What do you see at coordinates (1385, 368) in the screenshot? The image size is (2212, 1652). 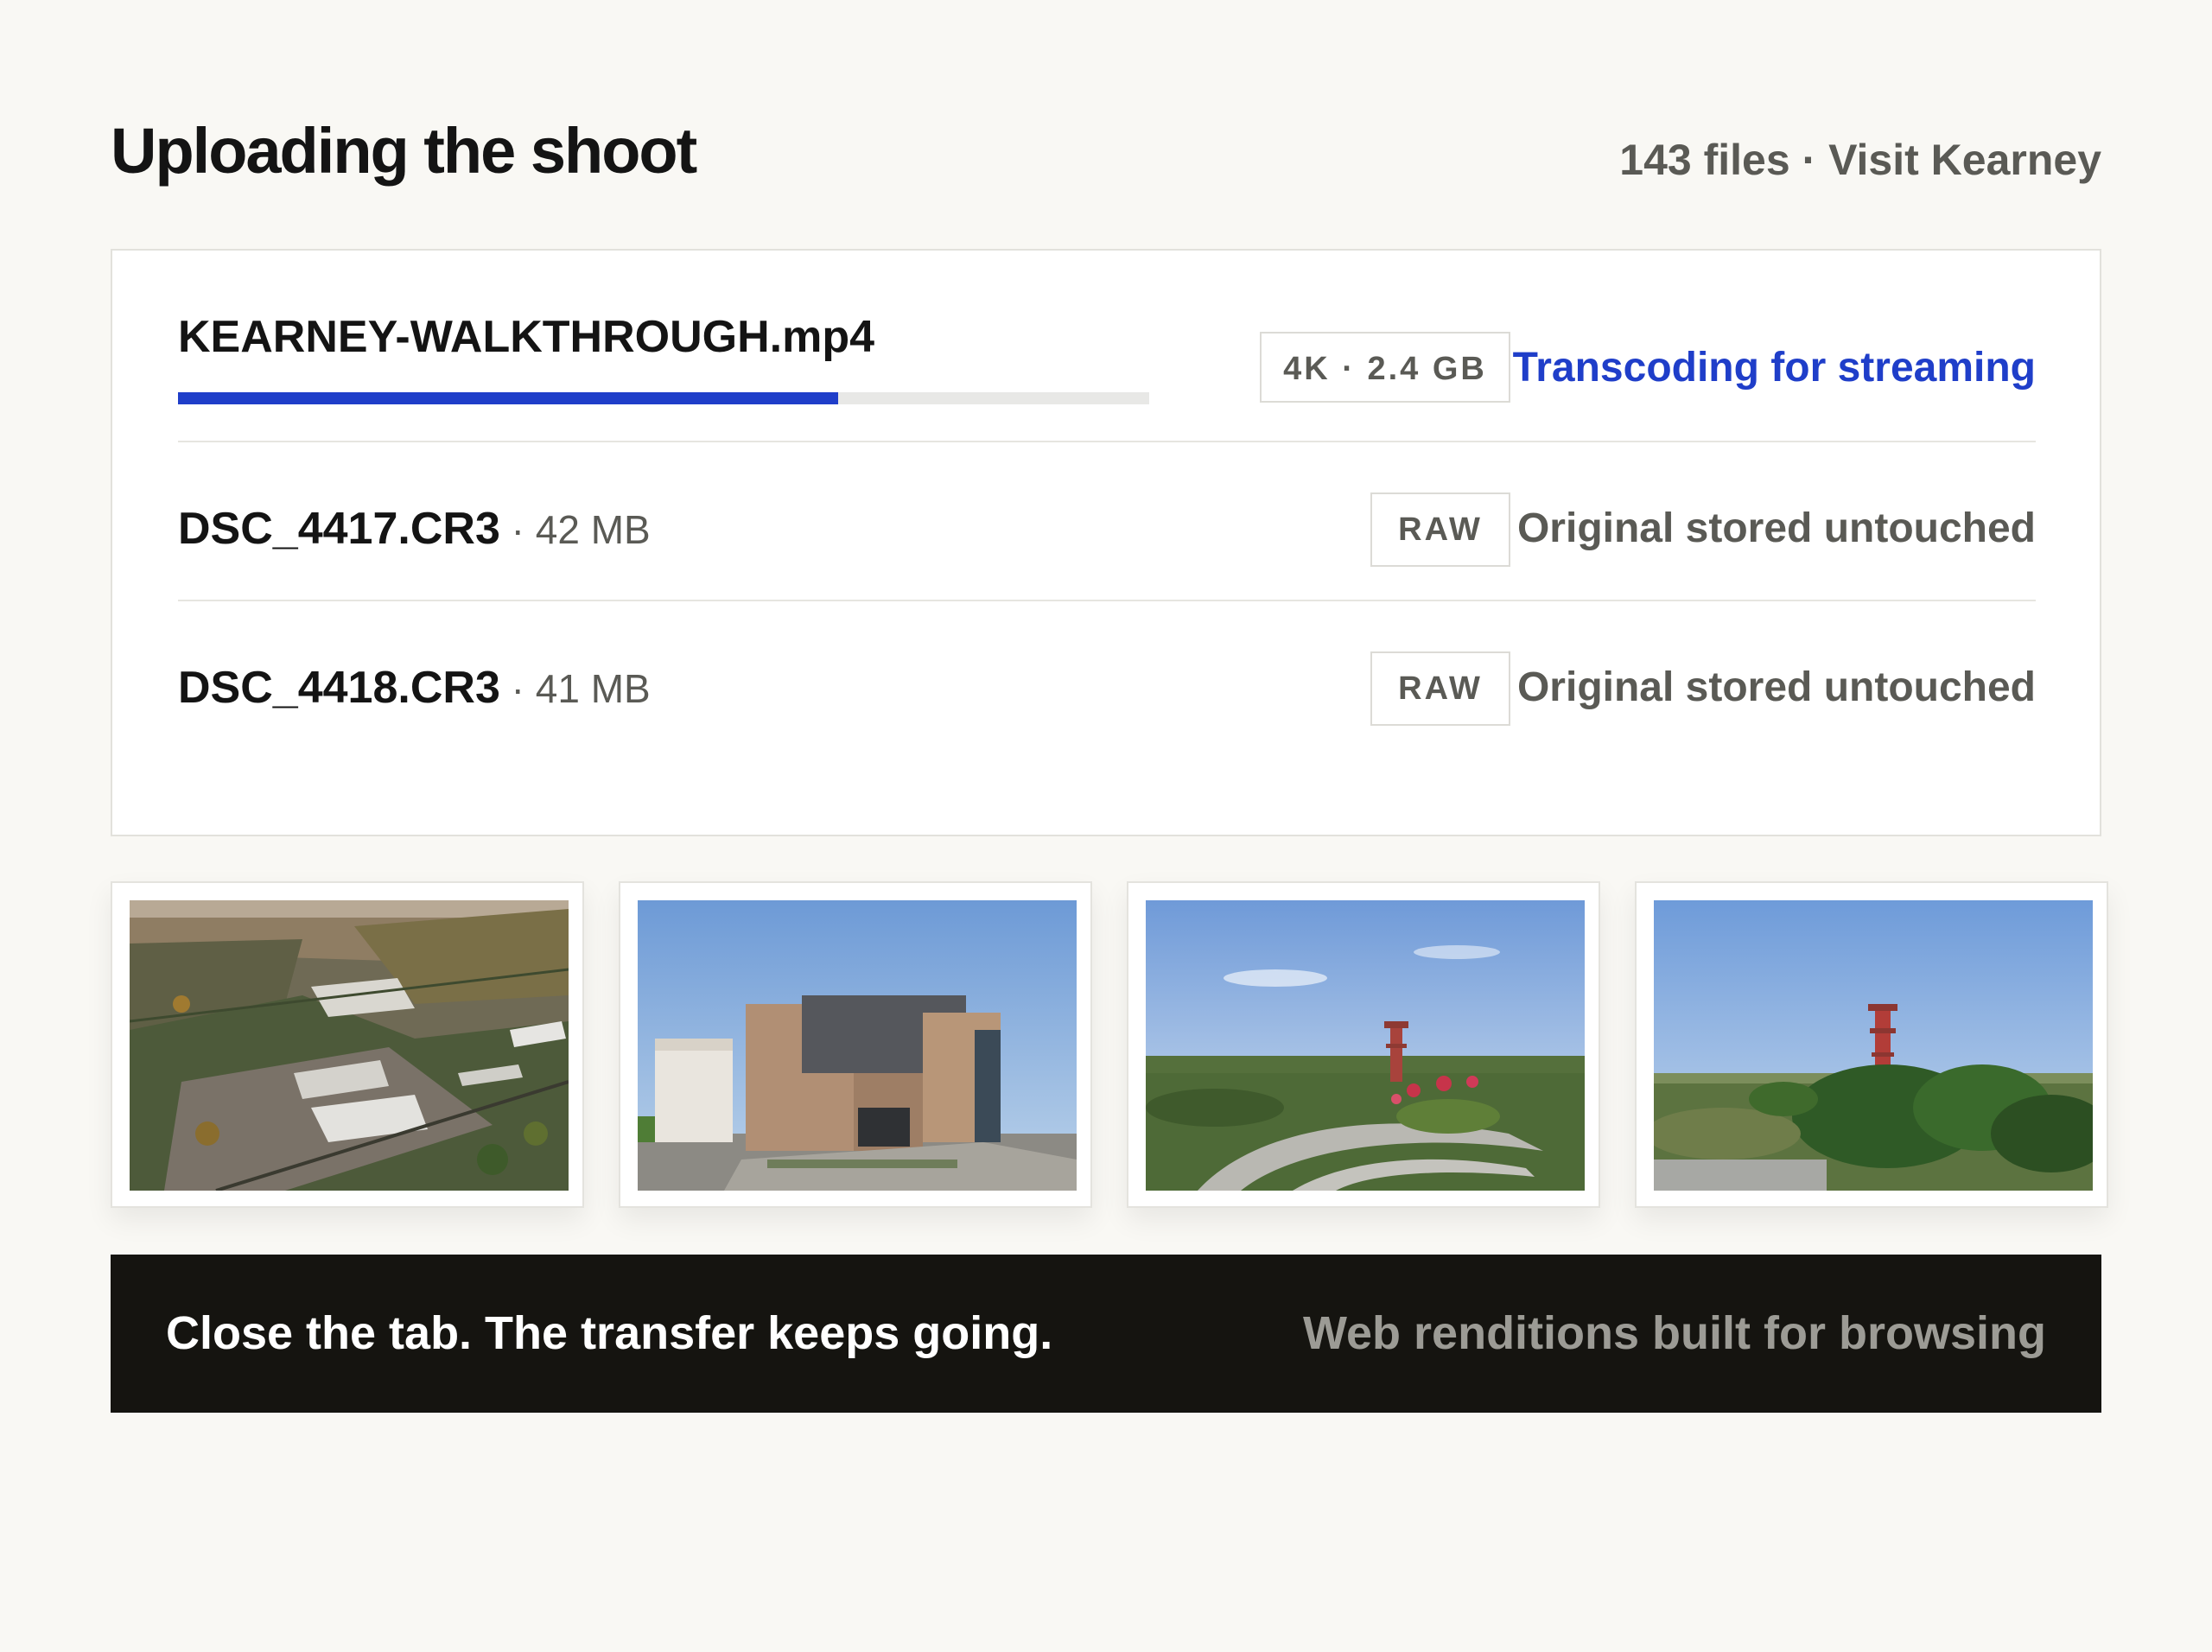 I see `file-badge: 4K · 2.4 GB` at bounding box center [1385, 368].